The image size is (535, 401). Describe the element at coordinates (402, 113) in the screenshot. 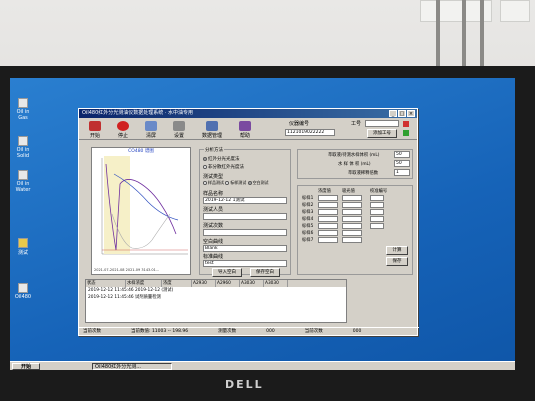

I see `maximize-button: □` at that location.